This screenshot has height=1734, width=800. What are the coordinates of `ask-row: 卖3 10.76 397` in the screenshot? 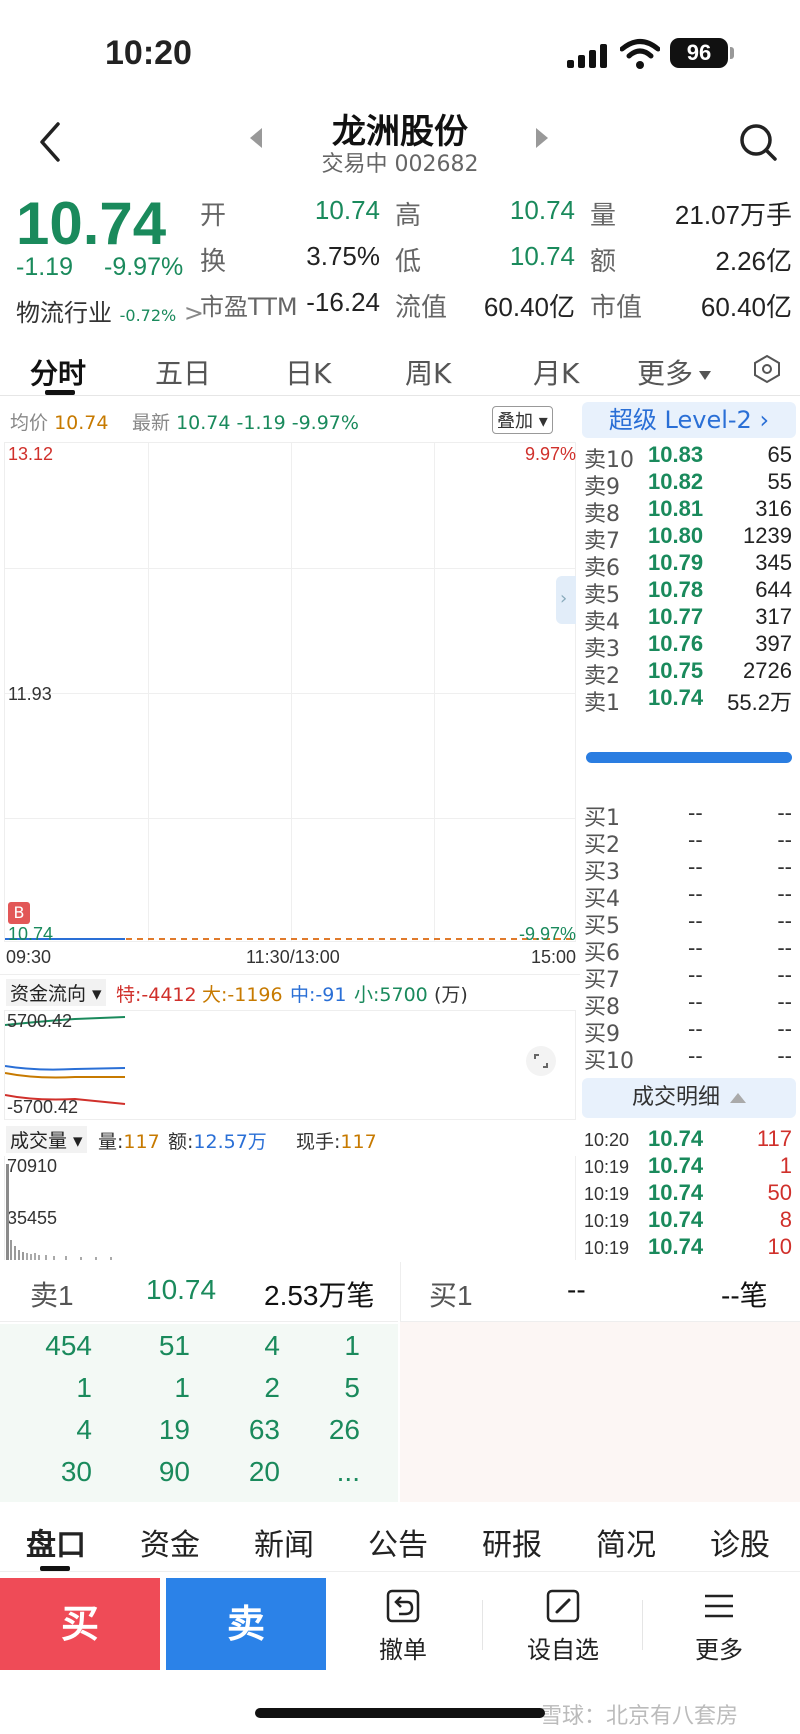 It's located at (689, 646).